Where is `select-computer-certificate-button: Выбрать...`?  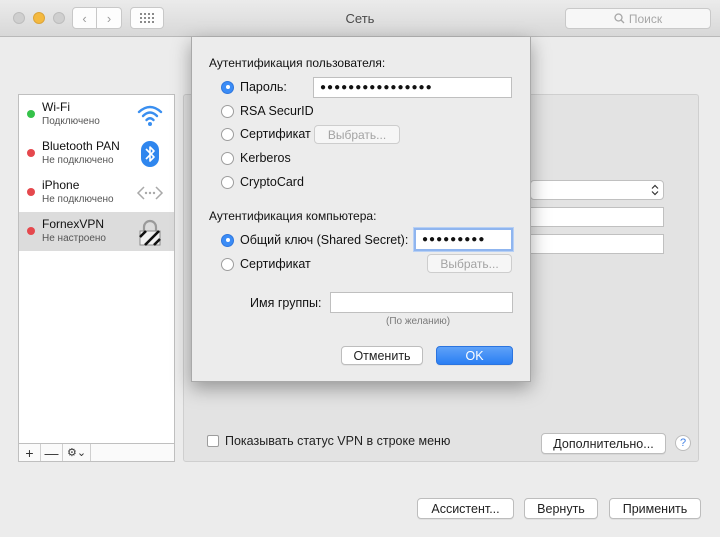 select-computer-certificate-button: Выбрать... is located at coordinates (469, 263).